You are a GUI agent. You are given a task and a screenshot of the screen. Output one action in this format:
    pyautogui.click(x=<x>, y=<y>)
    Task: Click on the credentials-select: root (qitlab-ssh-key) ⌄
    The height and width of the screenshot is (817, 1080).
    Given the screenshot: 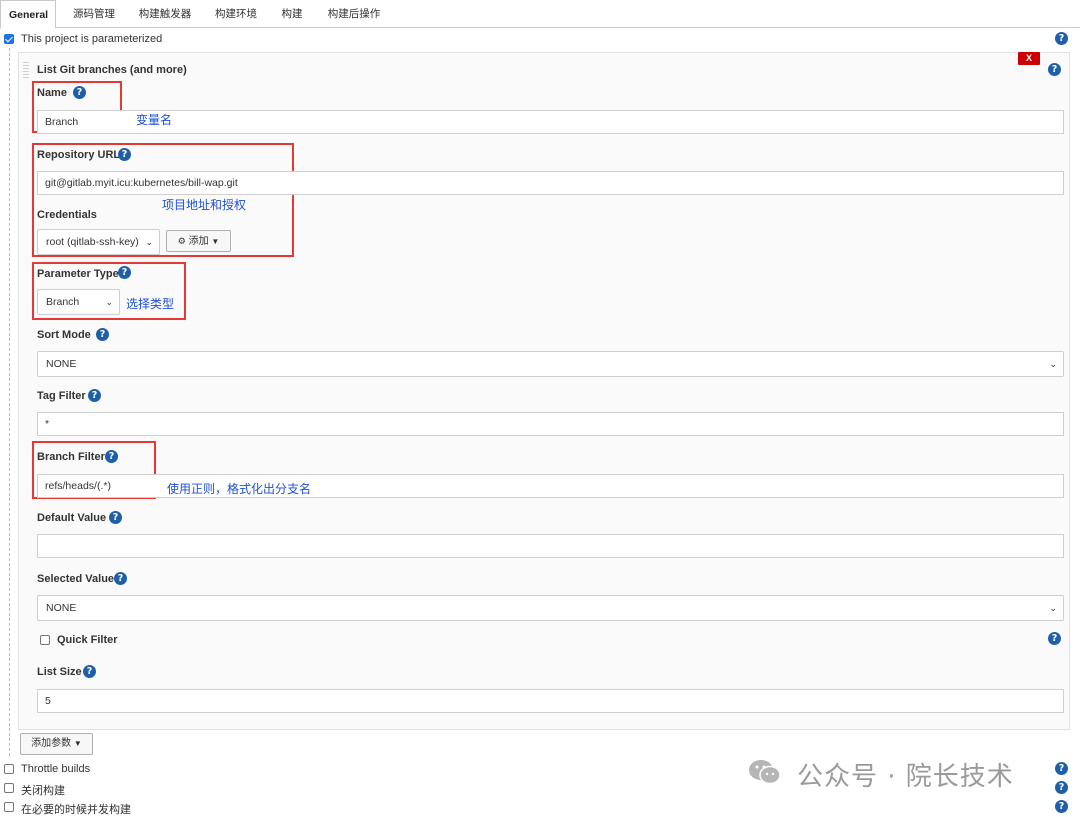 What is the action you would take?
    pyautogui.click(x=98, y=242)
    